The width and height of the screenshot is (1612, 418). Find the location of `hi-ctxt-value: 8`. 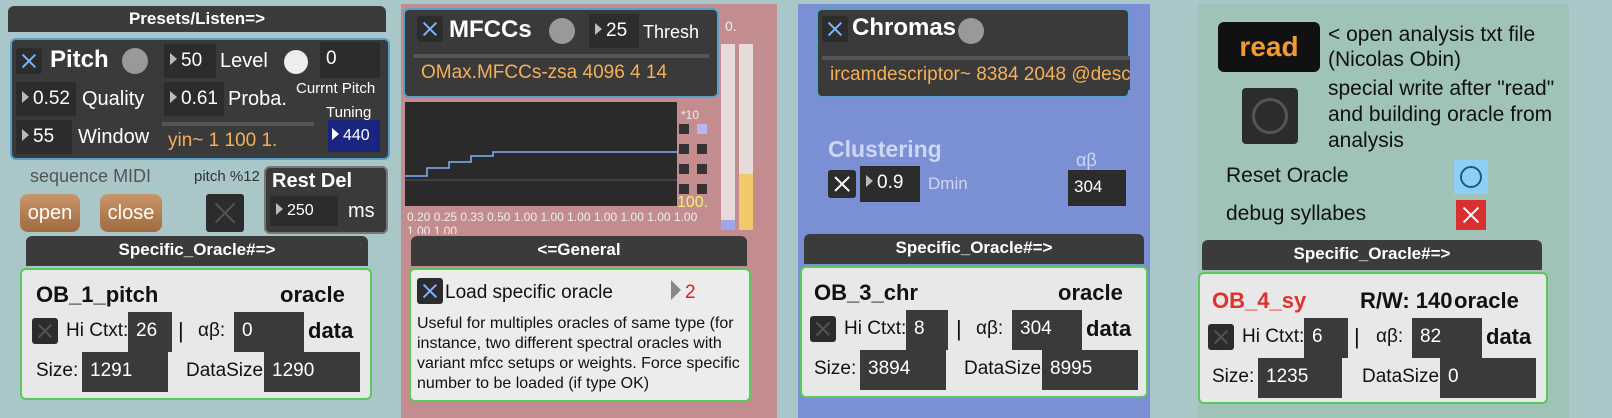

hi-ctxt-value: 8 is located at coordinates (927, 330).